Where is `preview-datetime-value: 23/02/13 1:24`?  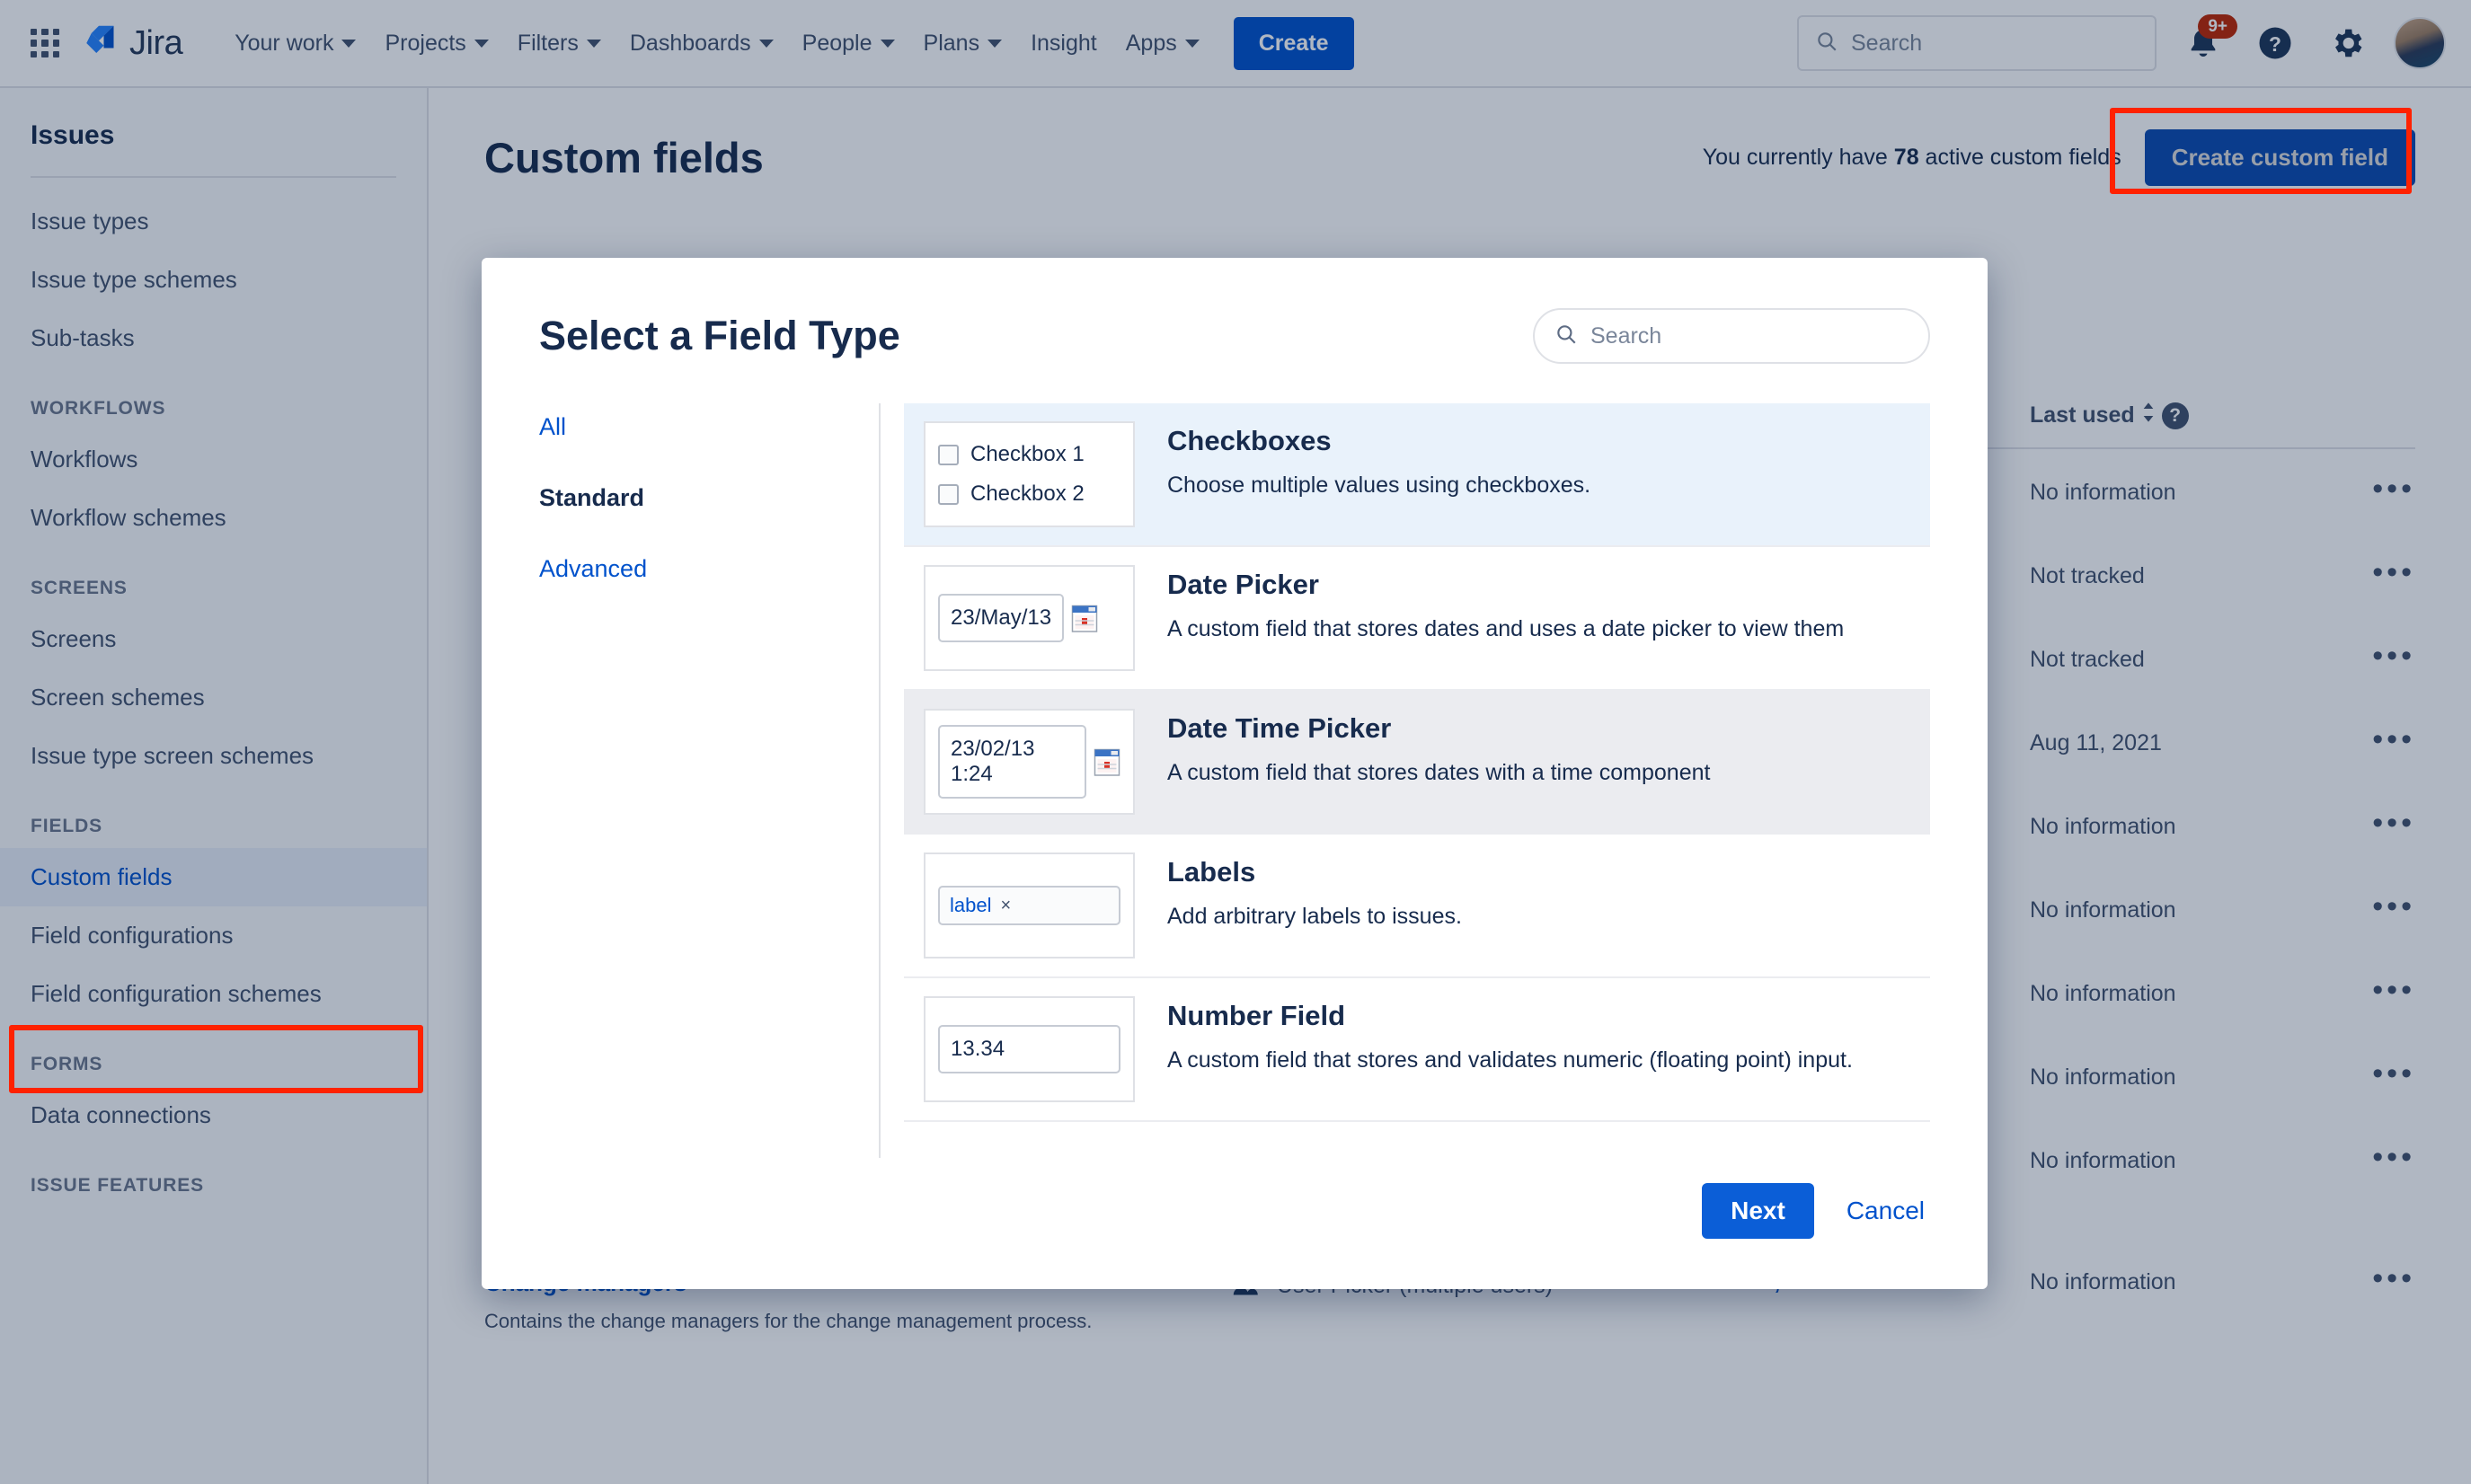 preview-datetime-value: 23/02/13 1:24 is located at coordinates (1012, 762).